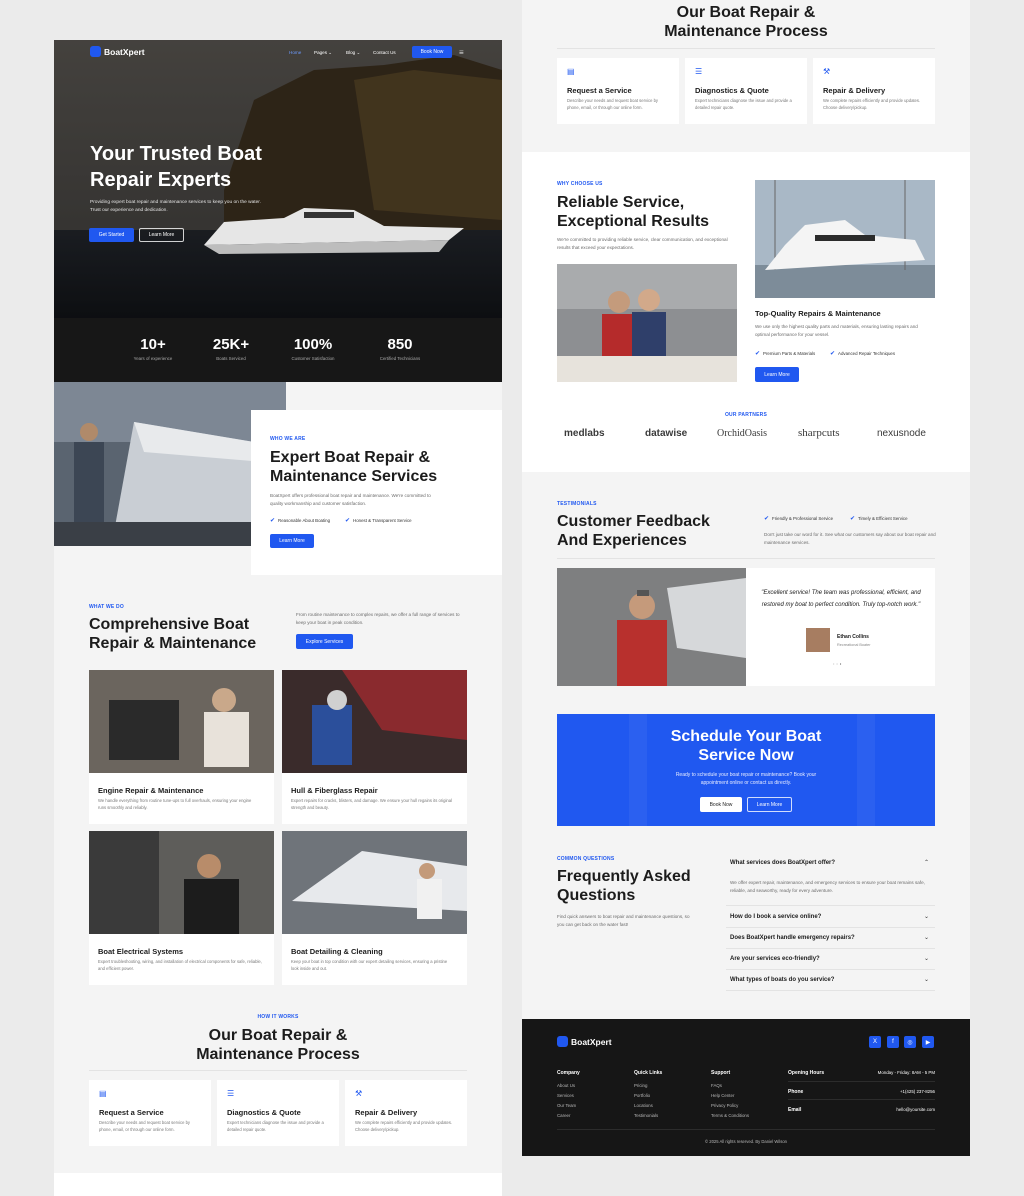  What do you see at coordinates (878, 1109) in the screenshot?
I see `email-value: hello@yoursite.com` at bounding box center [878, 1109].